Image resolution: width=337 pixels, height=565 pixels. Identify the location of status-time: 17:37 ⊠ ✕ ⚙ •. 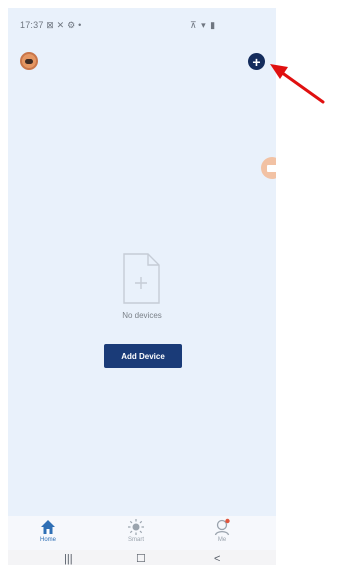
(51, 25).